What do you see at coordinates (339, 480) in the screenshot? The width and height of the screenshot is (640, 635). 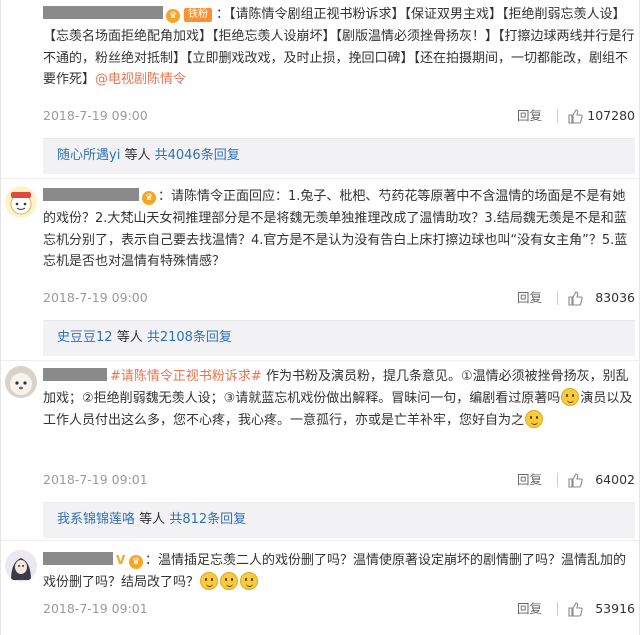 I see `comment-meta: 2018-7-19 09:01 回复 64002` at bounding box center [339, 480].